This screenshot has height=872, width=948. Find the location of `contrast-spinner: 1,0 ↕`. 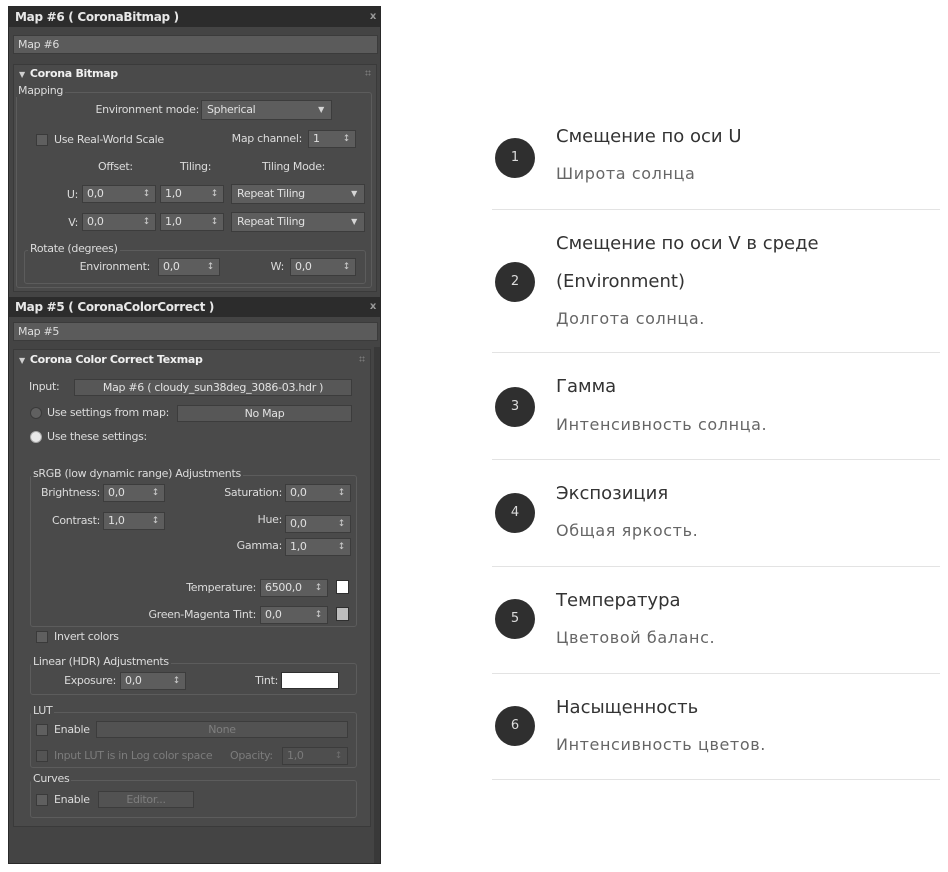

contrast-spinner: 1,0 ↕ is located at coordinates (134, 521).